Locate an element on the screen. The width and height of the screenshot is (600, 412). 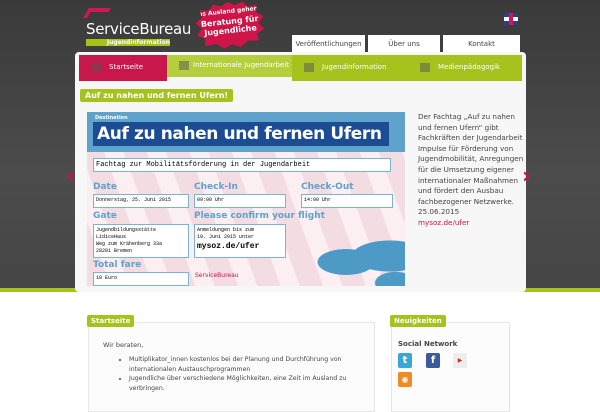
nav-label: Jugendinformation is located at coordinates (354, 67).